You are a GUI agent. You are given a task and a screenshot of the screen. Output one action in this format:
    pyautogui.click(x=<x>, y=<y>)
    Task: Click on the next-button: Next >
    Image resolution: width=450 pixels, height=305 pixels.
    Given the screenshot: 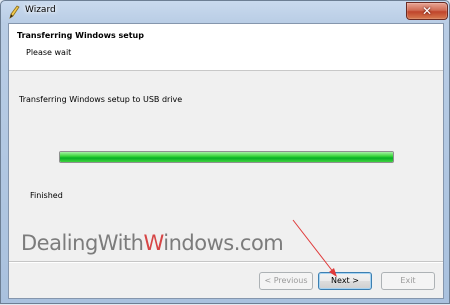 What is the action you would take?
    pyautogui.click(x=345, y=281)
    